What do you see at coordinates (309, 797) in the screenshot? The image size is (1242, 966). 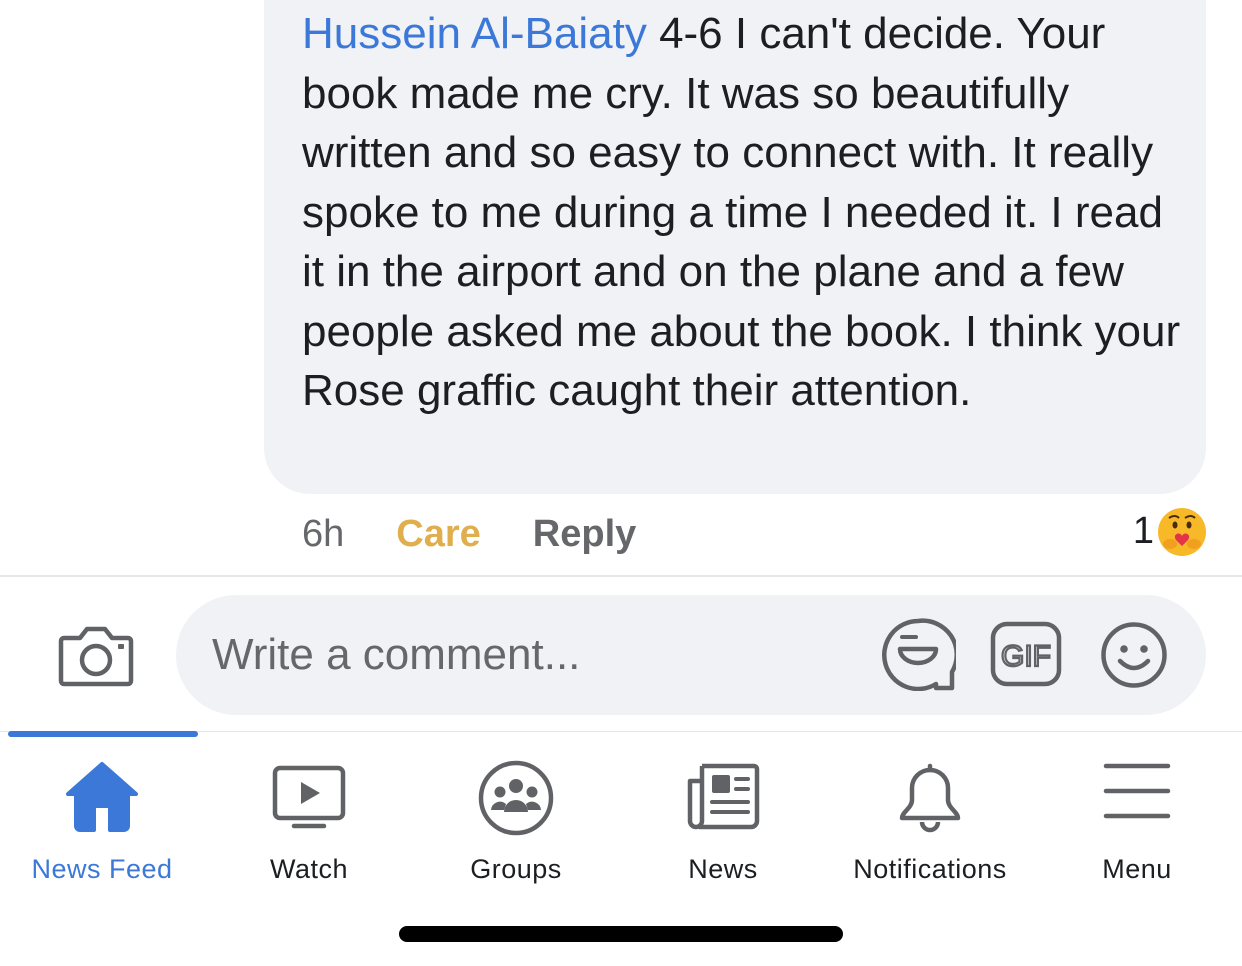 I see `watch-icon` at bounding box center [309, 797].